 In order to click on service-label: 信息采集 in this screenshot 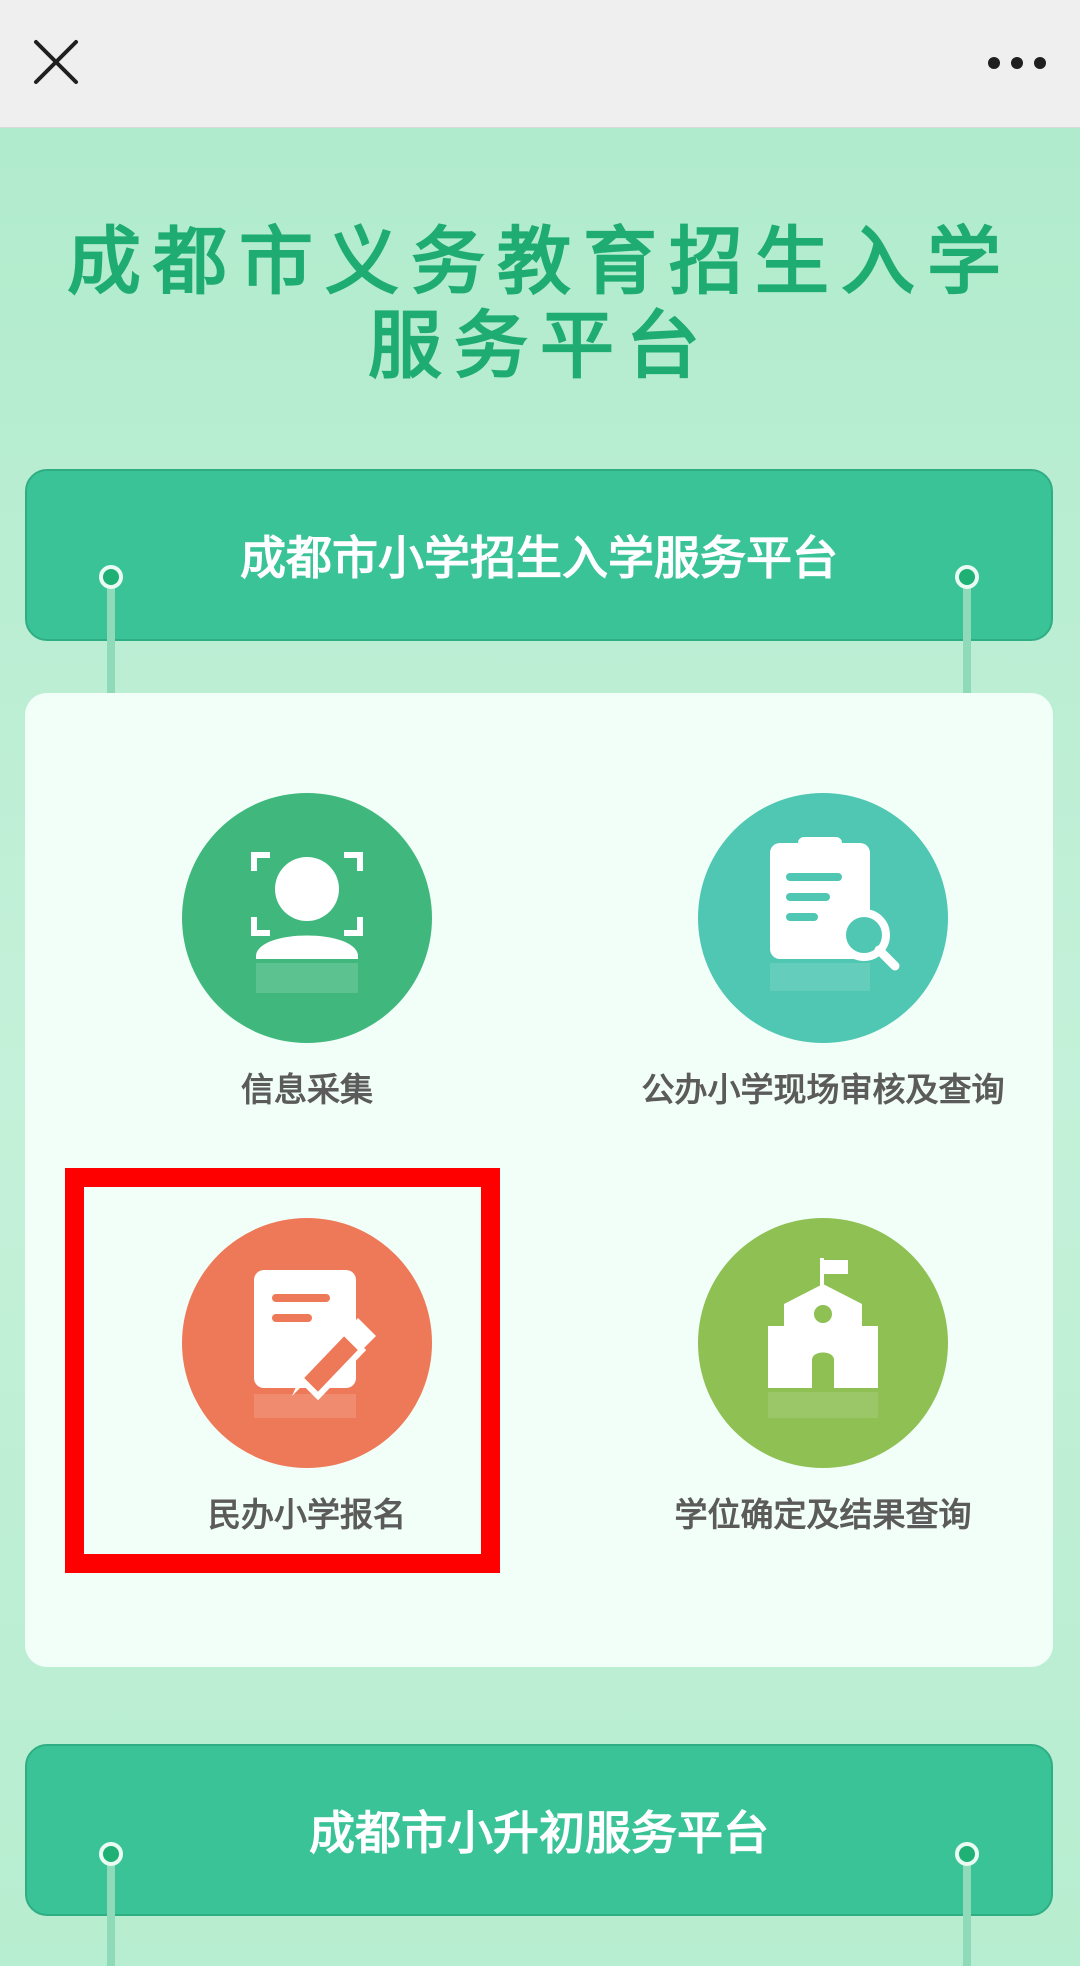, I will do `click(307, 1089)`.